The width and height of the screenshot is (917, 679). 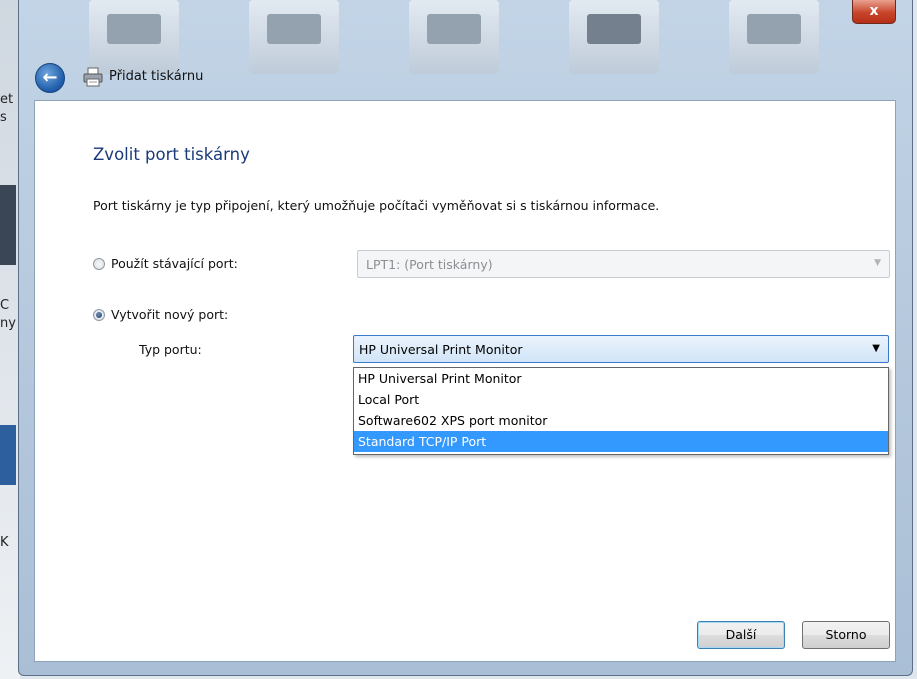 I want to click on background-text: ny, so click(x=8, y=323).